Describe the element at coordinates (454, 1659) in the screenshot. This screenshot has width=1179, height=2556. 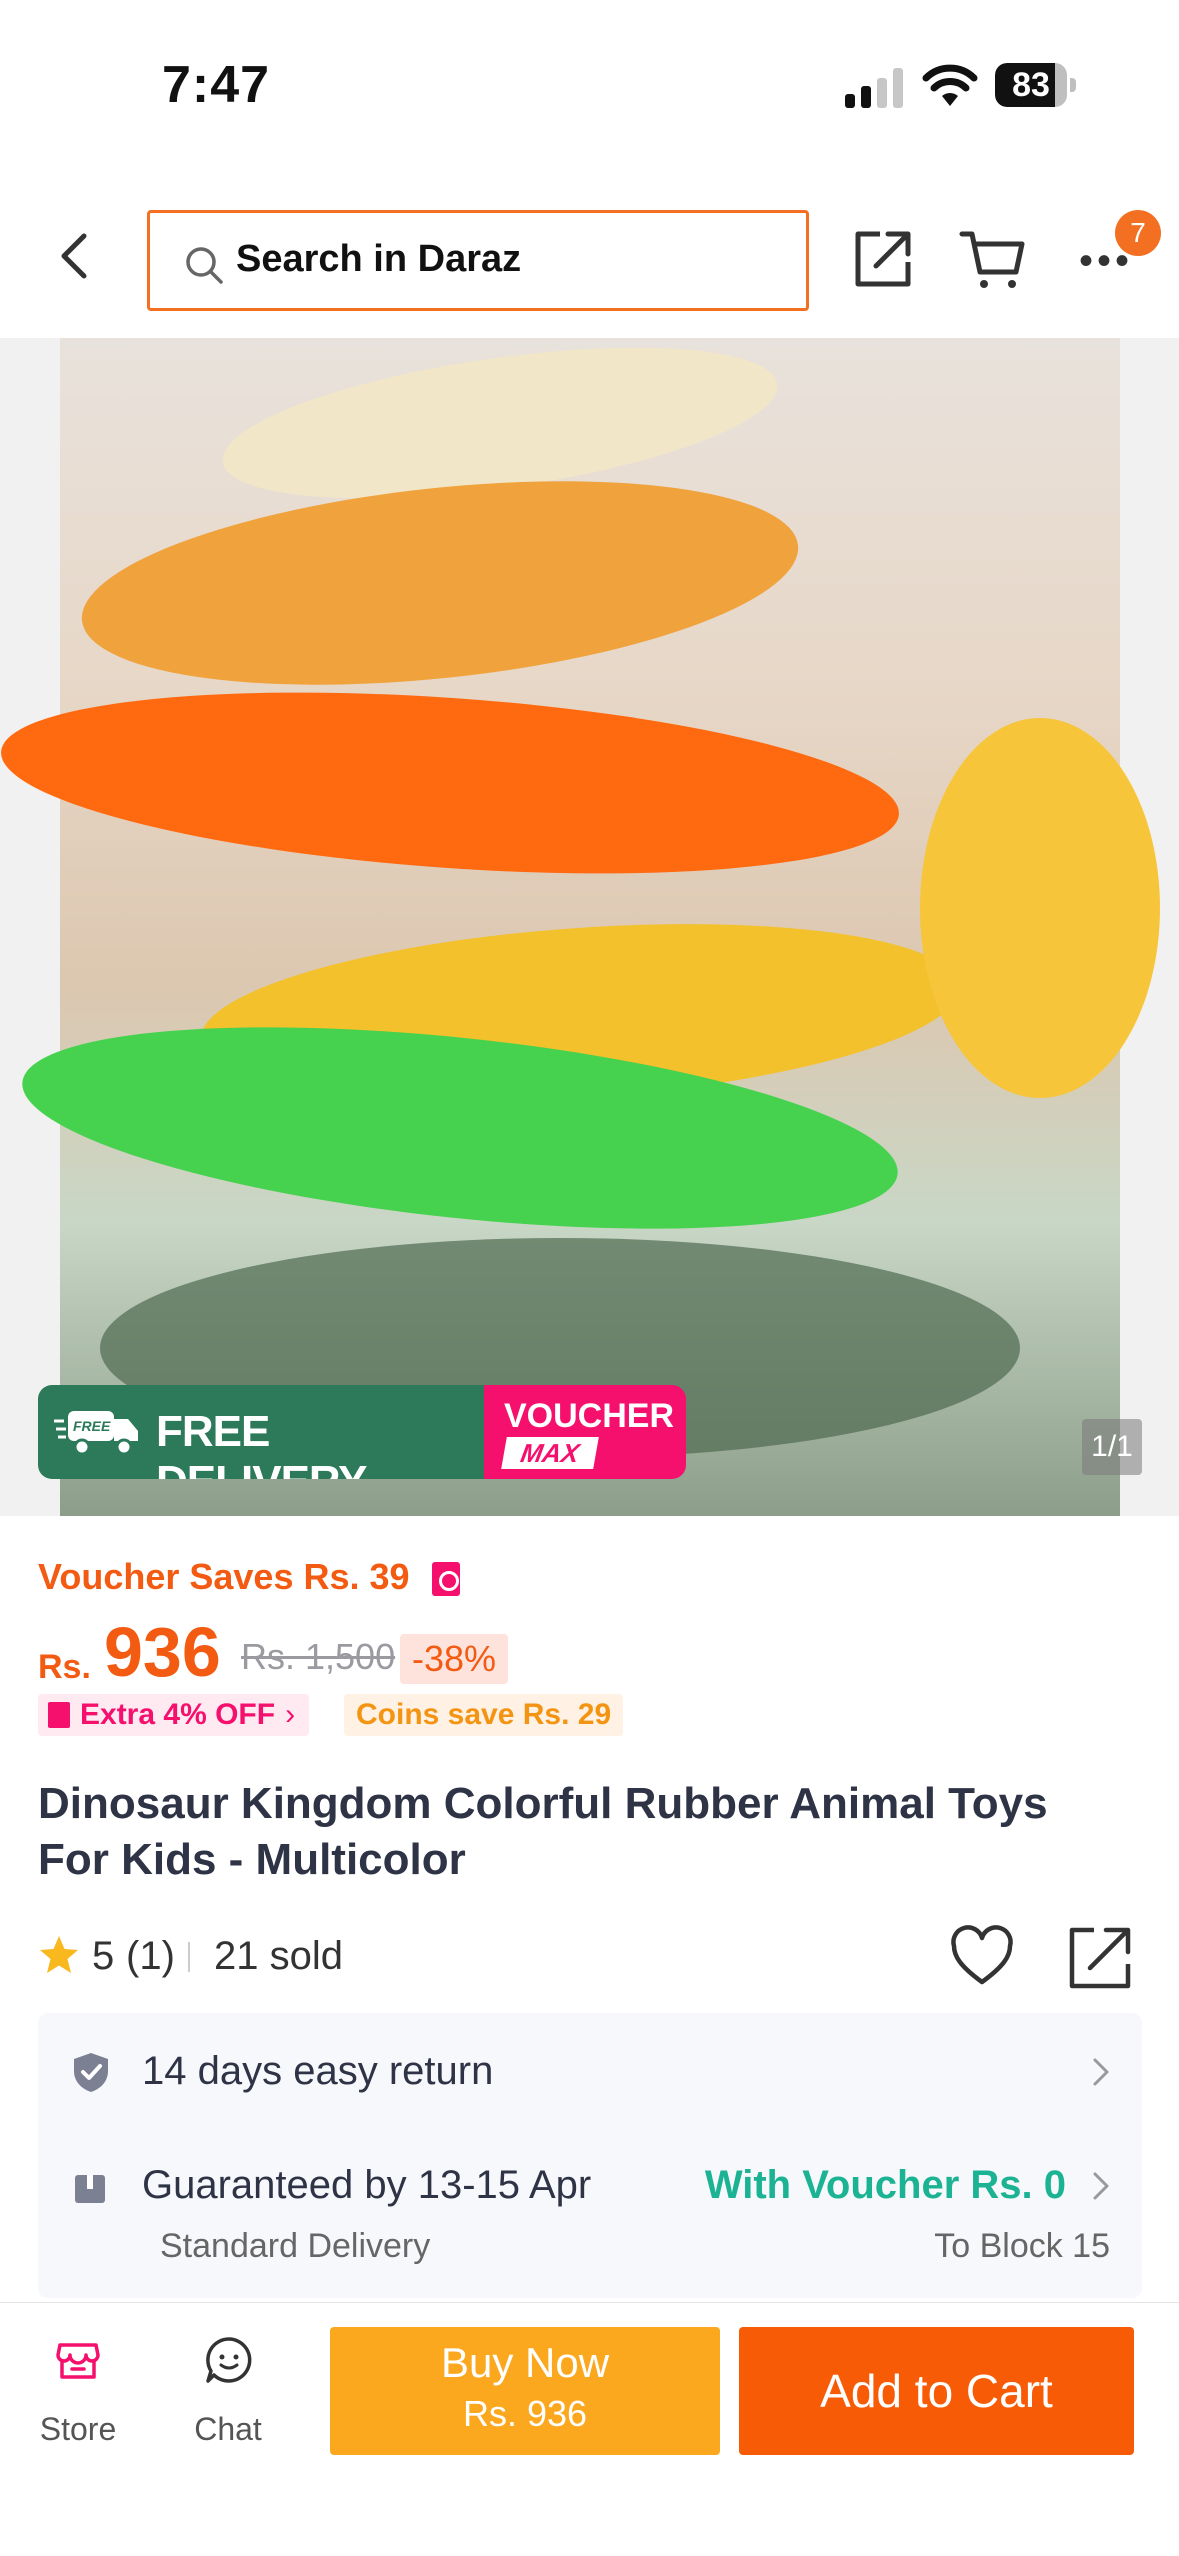
I see `discount-badge: -38%` at that location.